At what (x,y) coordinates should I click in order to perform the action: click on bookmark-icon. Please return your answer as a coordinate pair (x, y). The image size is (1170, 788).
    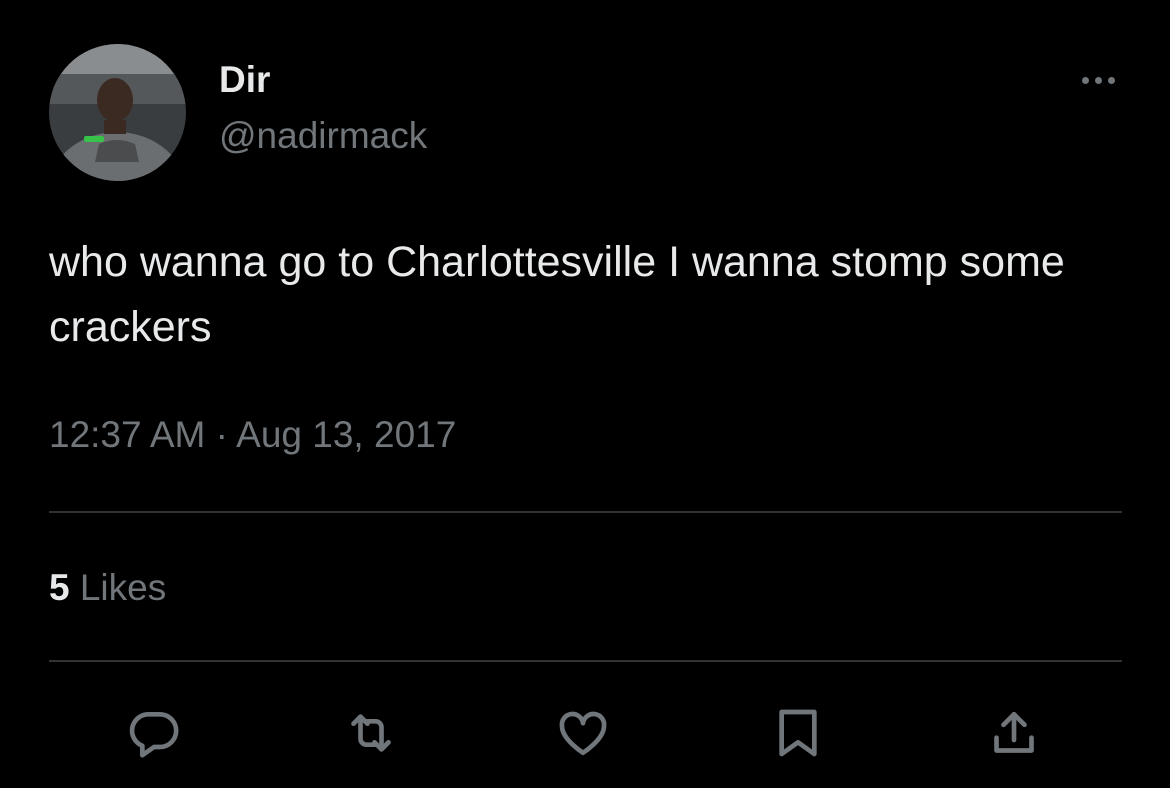
    Looking at the image, I should click on (798, 733).